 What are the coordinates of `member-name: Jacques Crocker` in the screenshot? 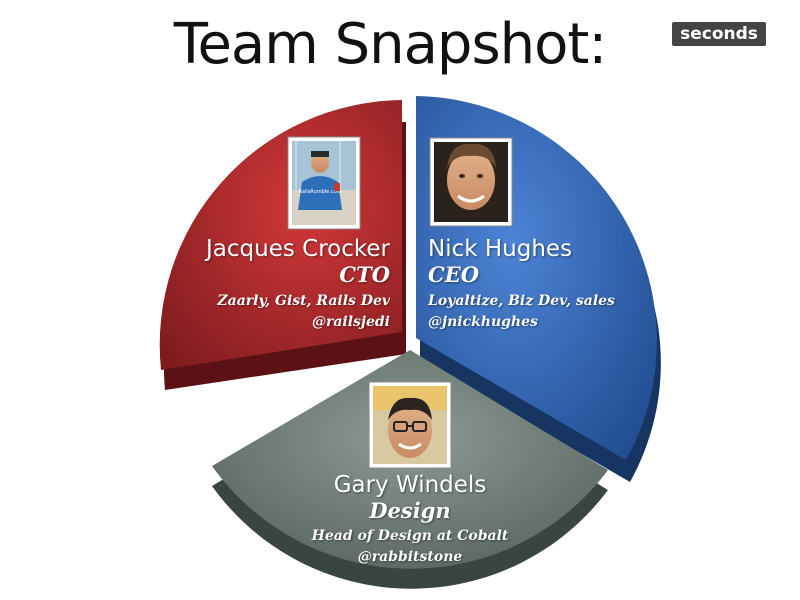 It's located at (298, 249).